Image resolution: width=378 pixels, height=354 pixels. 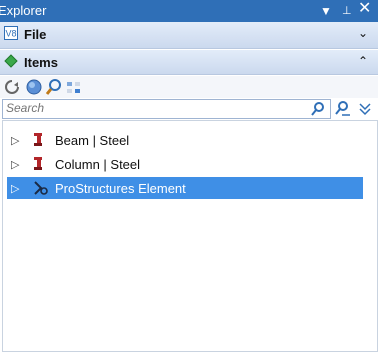 I want to click on steel-beam-icon, so click(x=38, y=139).